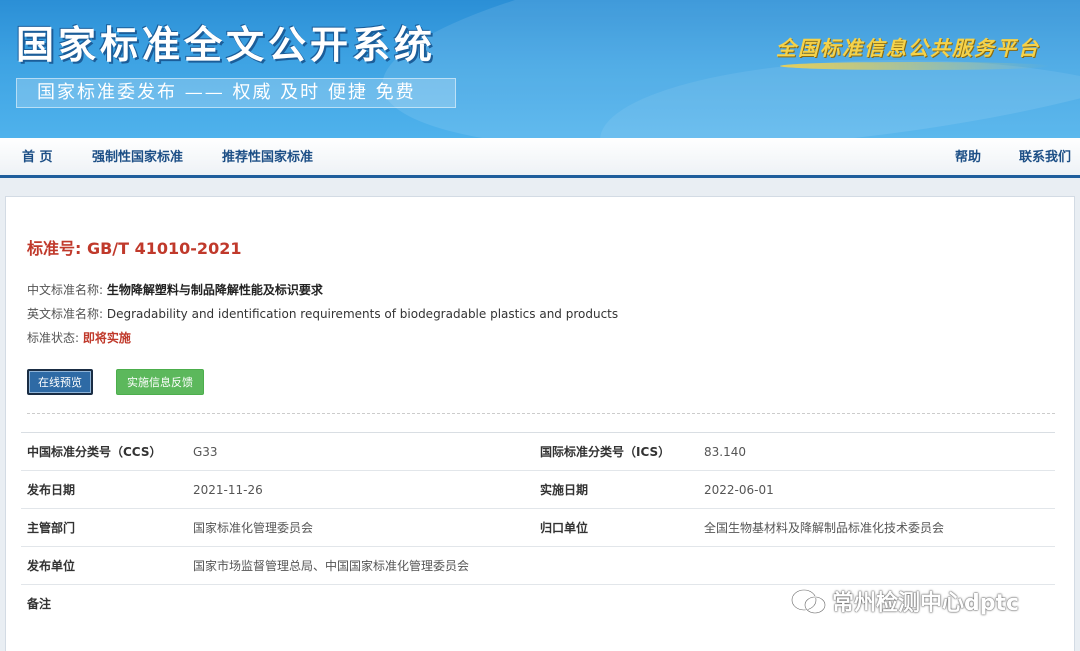  I want to click on wechat-icon, so click(808, 601).